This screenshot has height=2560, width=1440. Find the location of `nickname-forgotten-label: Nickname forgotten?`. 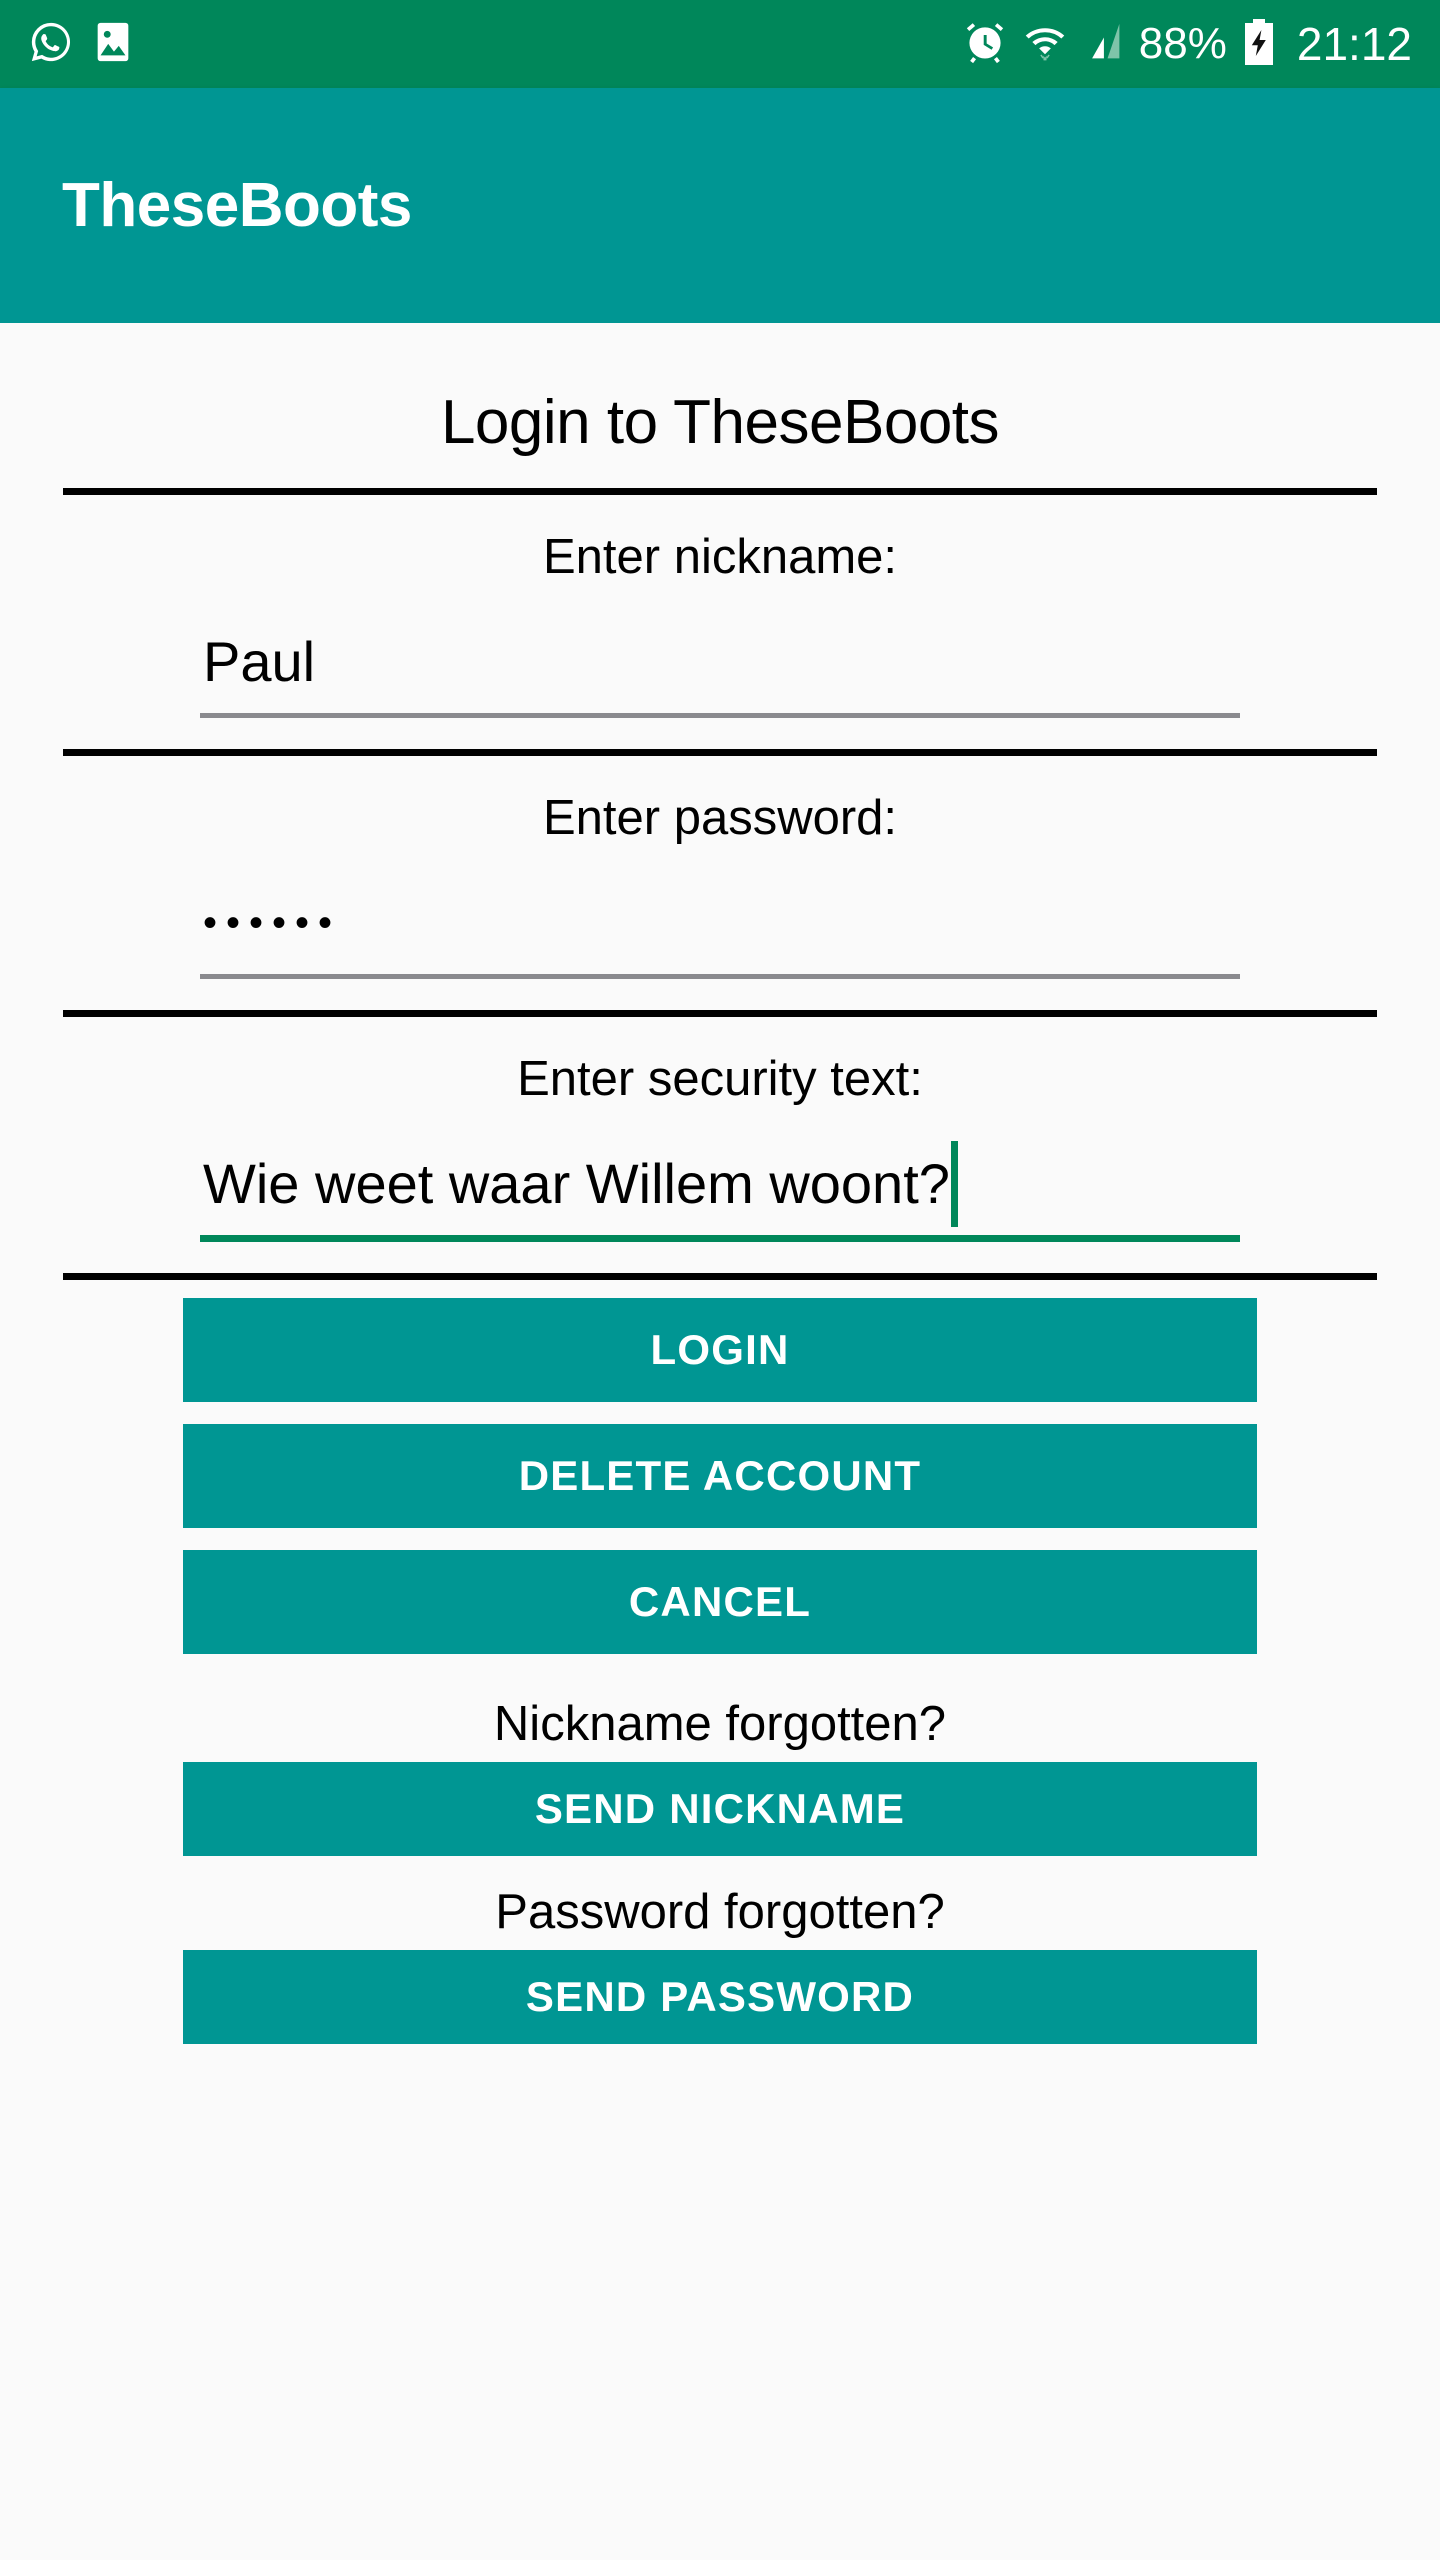

nickname-forgotten-label: Nickname forgotten? is located at coordinates (720, 1724).